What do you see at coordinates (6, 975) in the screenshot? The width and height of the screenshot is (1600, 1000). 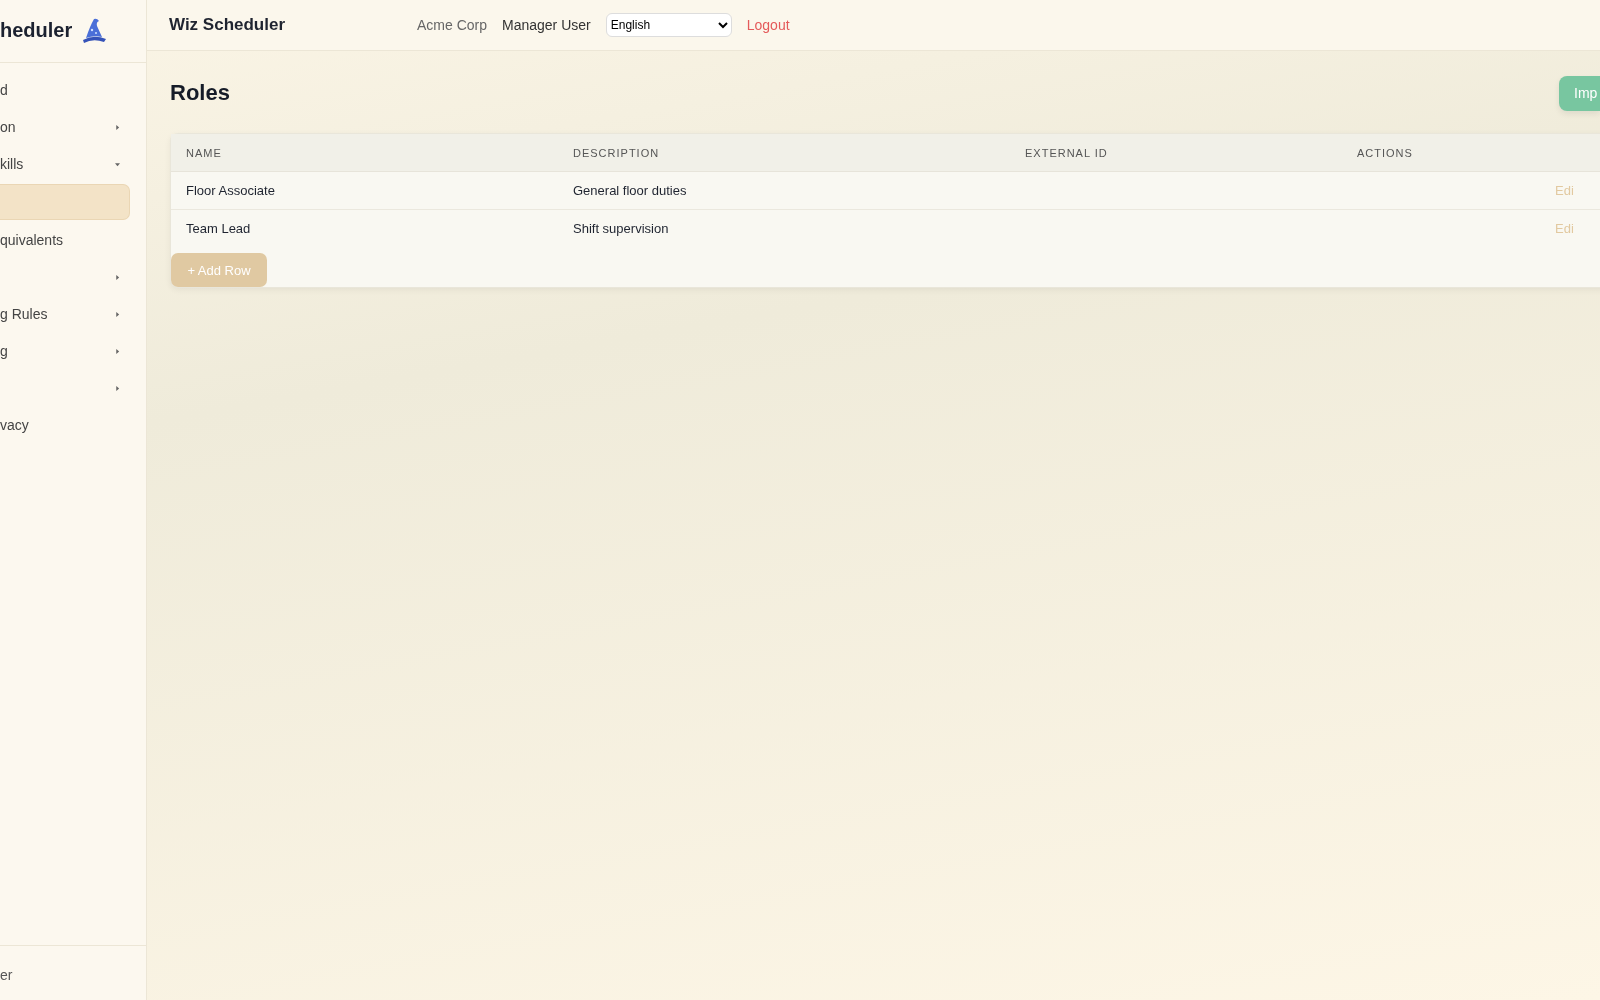 I see `sidebar-footer-text: er` at bounding box center [6, 975].